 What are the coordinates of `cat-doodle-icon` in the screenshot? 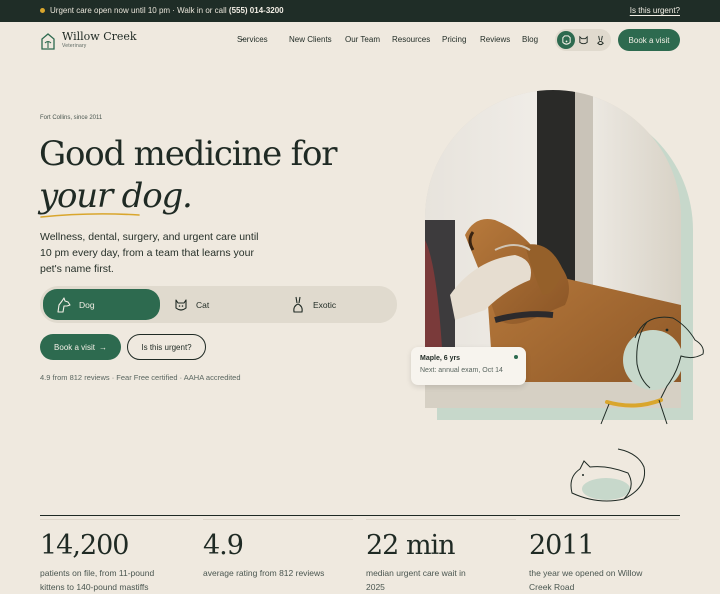 It's located at (608, 475).